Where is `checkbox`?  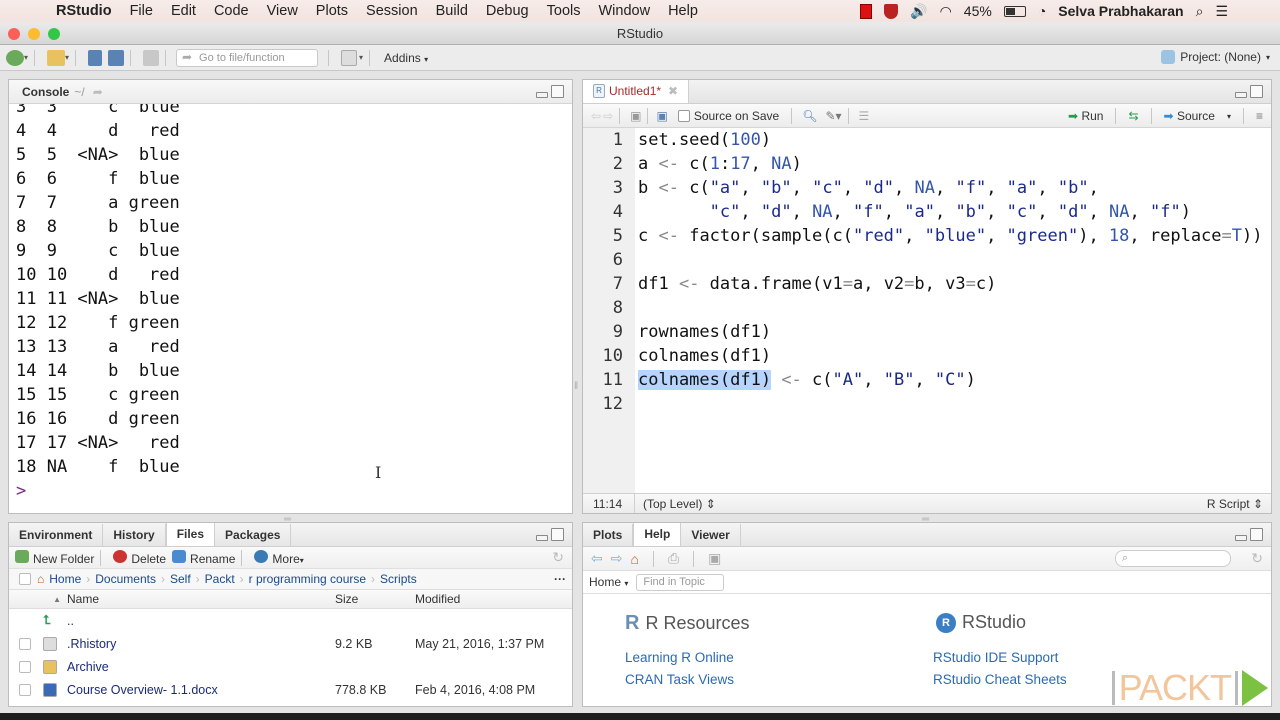
checkbox is located at coordinates (683, 116).